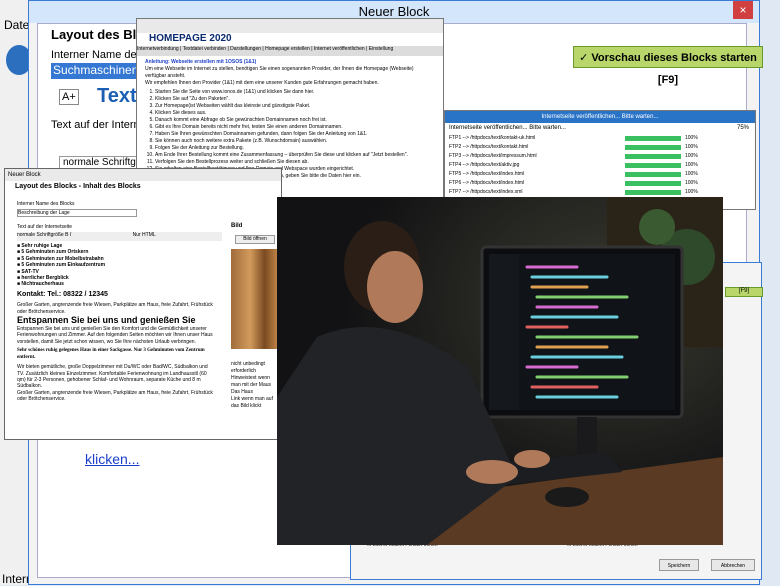 Image resolution: width=780 pixels, height=586 pixels. I want to click on homepage-logo: HOMEPAGE 2020, so click(190, 38).